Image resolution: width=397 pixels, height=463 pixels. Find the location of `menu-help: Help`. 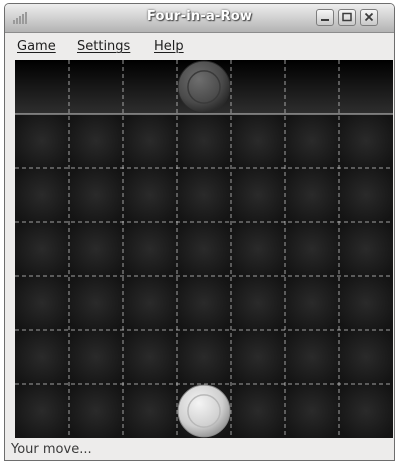

menu-help: Help is located at coordinates (169, 46).